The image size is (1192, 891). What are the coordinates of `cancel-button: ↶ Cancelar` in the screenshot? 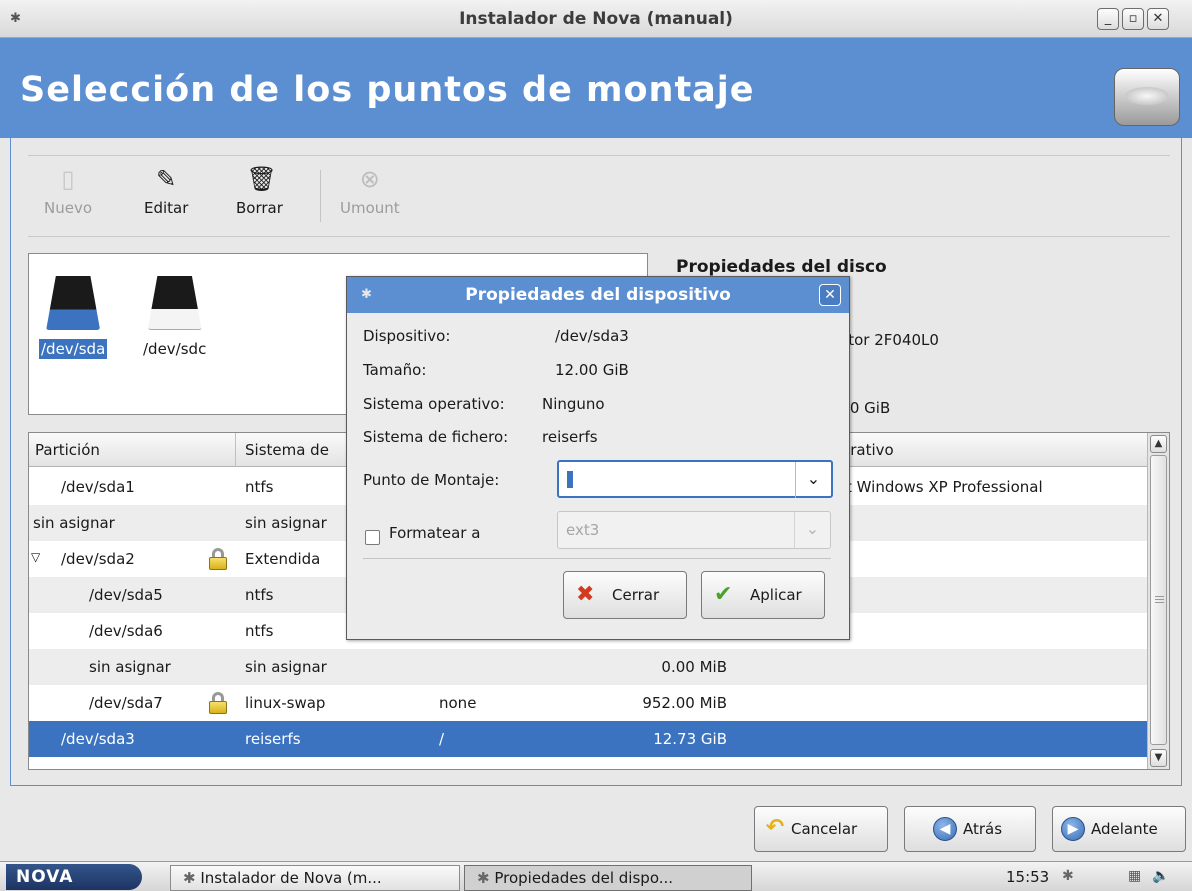 It's located at (821, 829).